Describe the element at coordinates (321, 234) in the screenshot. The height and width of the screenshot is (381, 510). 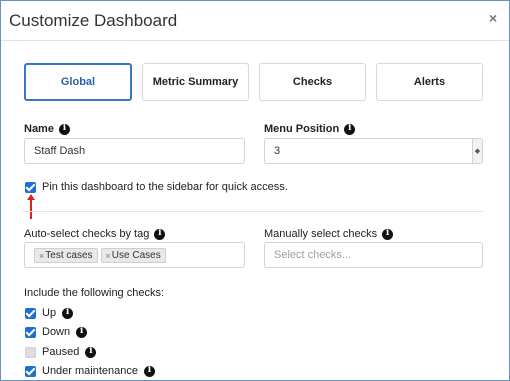
I see `manual-select-label-text: Manually select checks` at that location.